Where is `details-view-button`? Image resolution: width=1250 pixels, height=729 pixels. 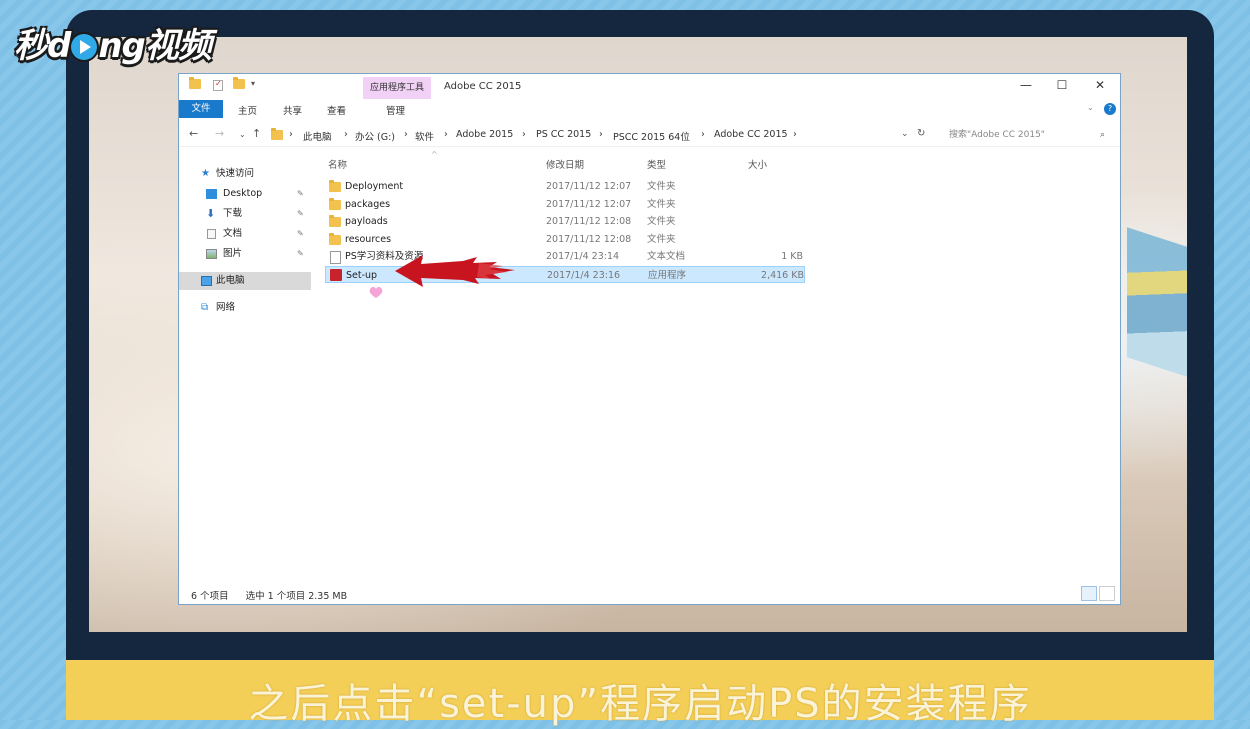 details-view-button is located at coordinates (1089, 593).